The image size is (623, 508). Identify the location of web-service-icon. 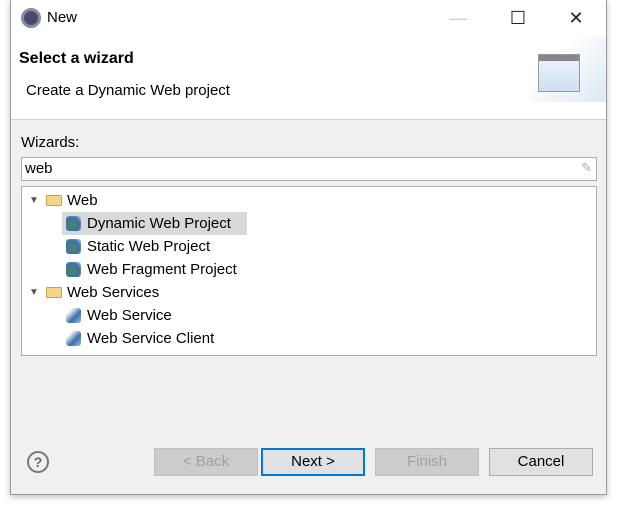
(73, 315).